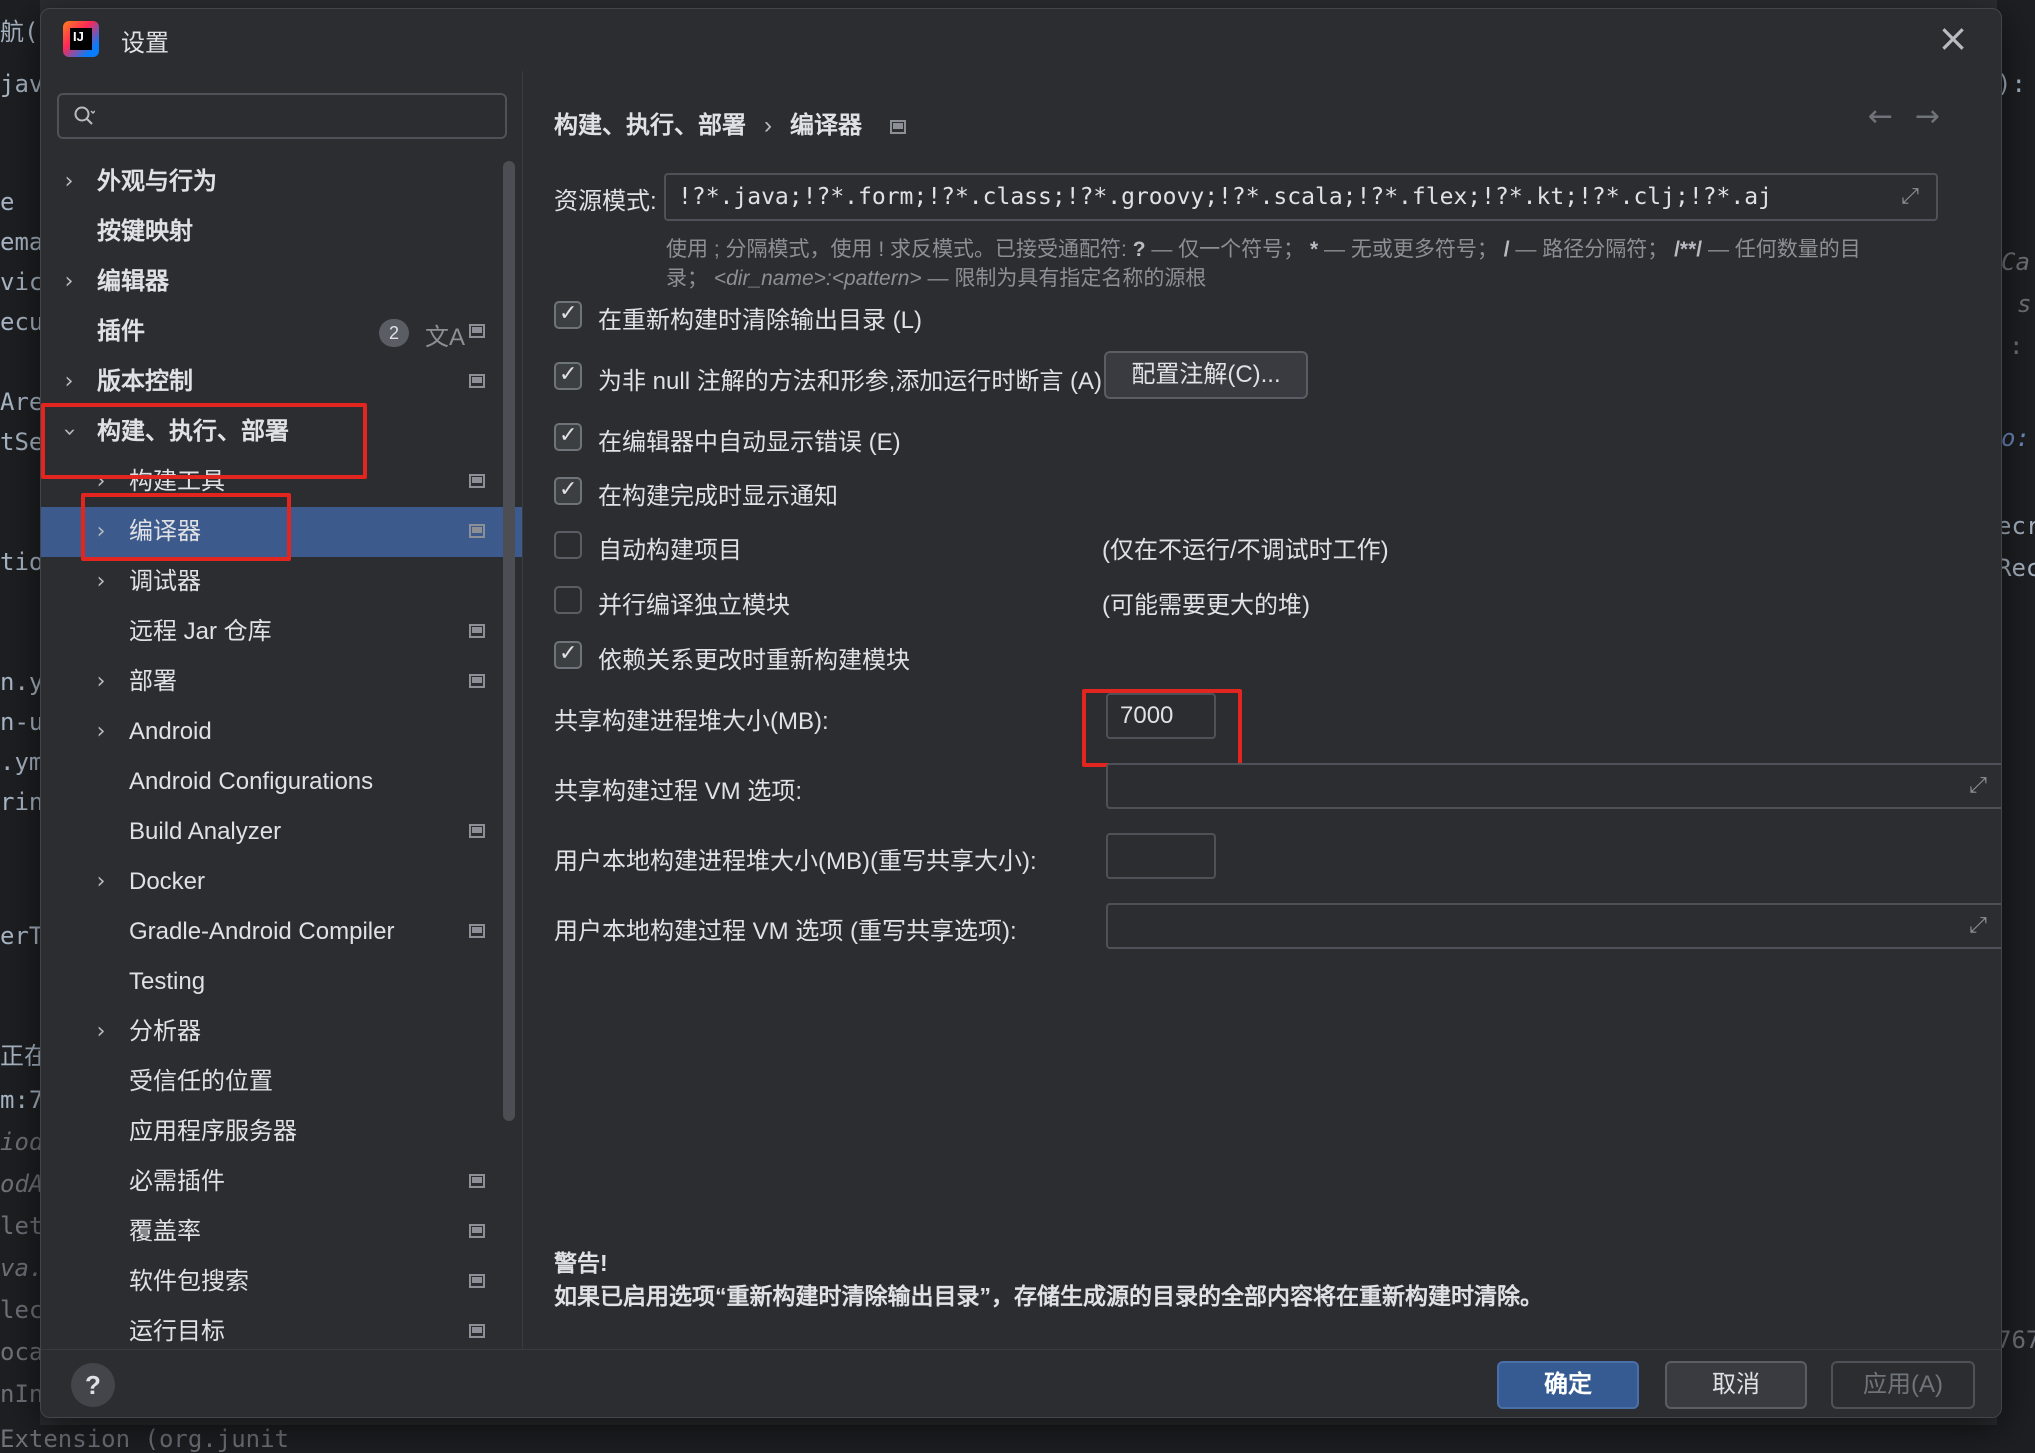 The image size is (2035, 1453). I want to click on hint-text: 录；, so click(690, 278).